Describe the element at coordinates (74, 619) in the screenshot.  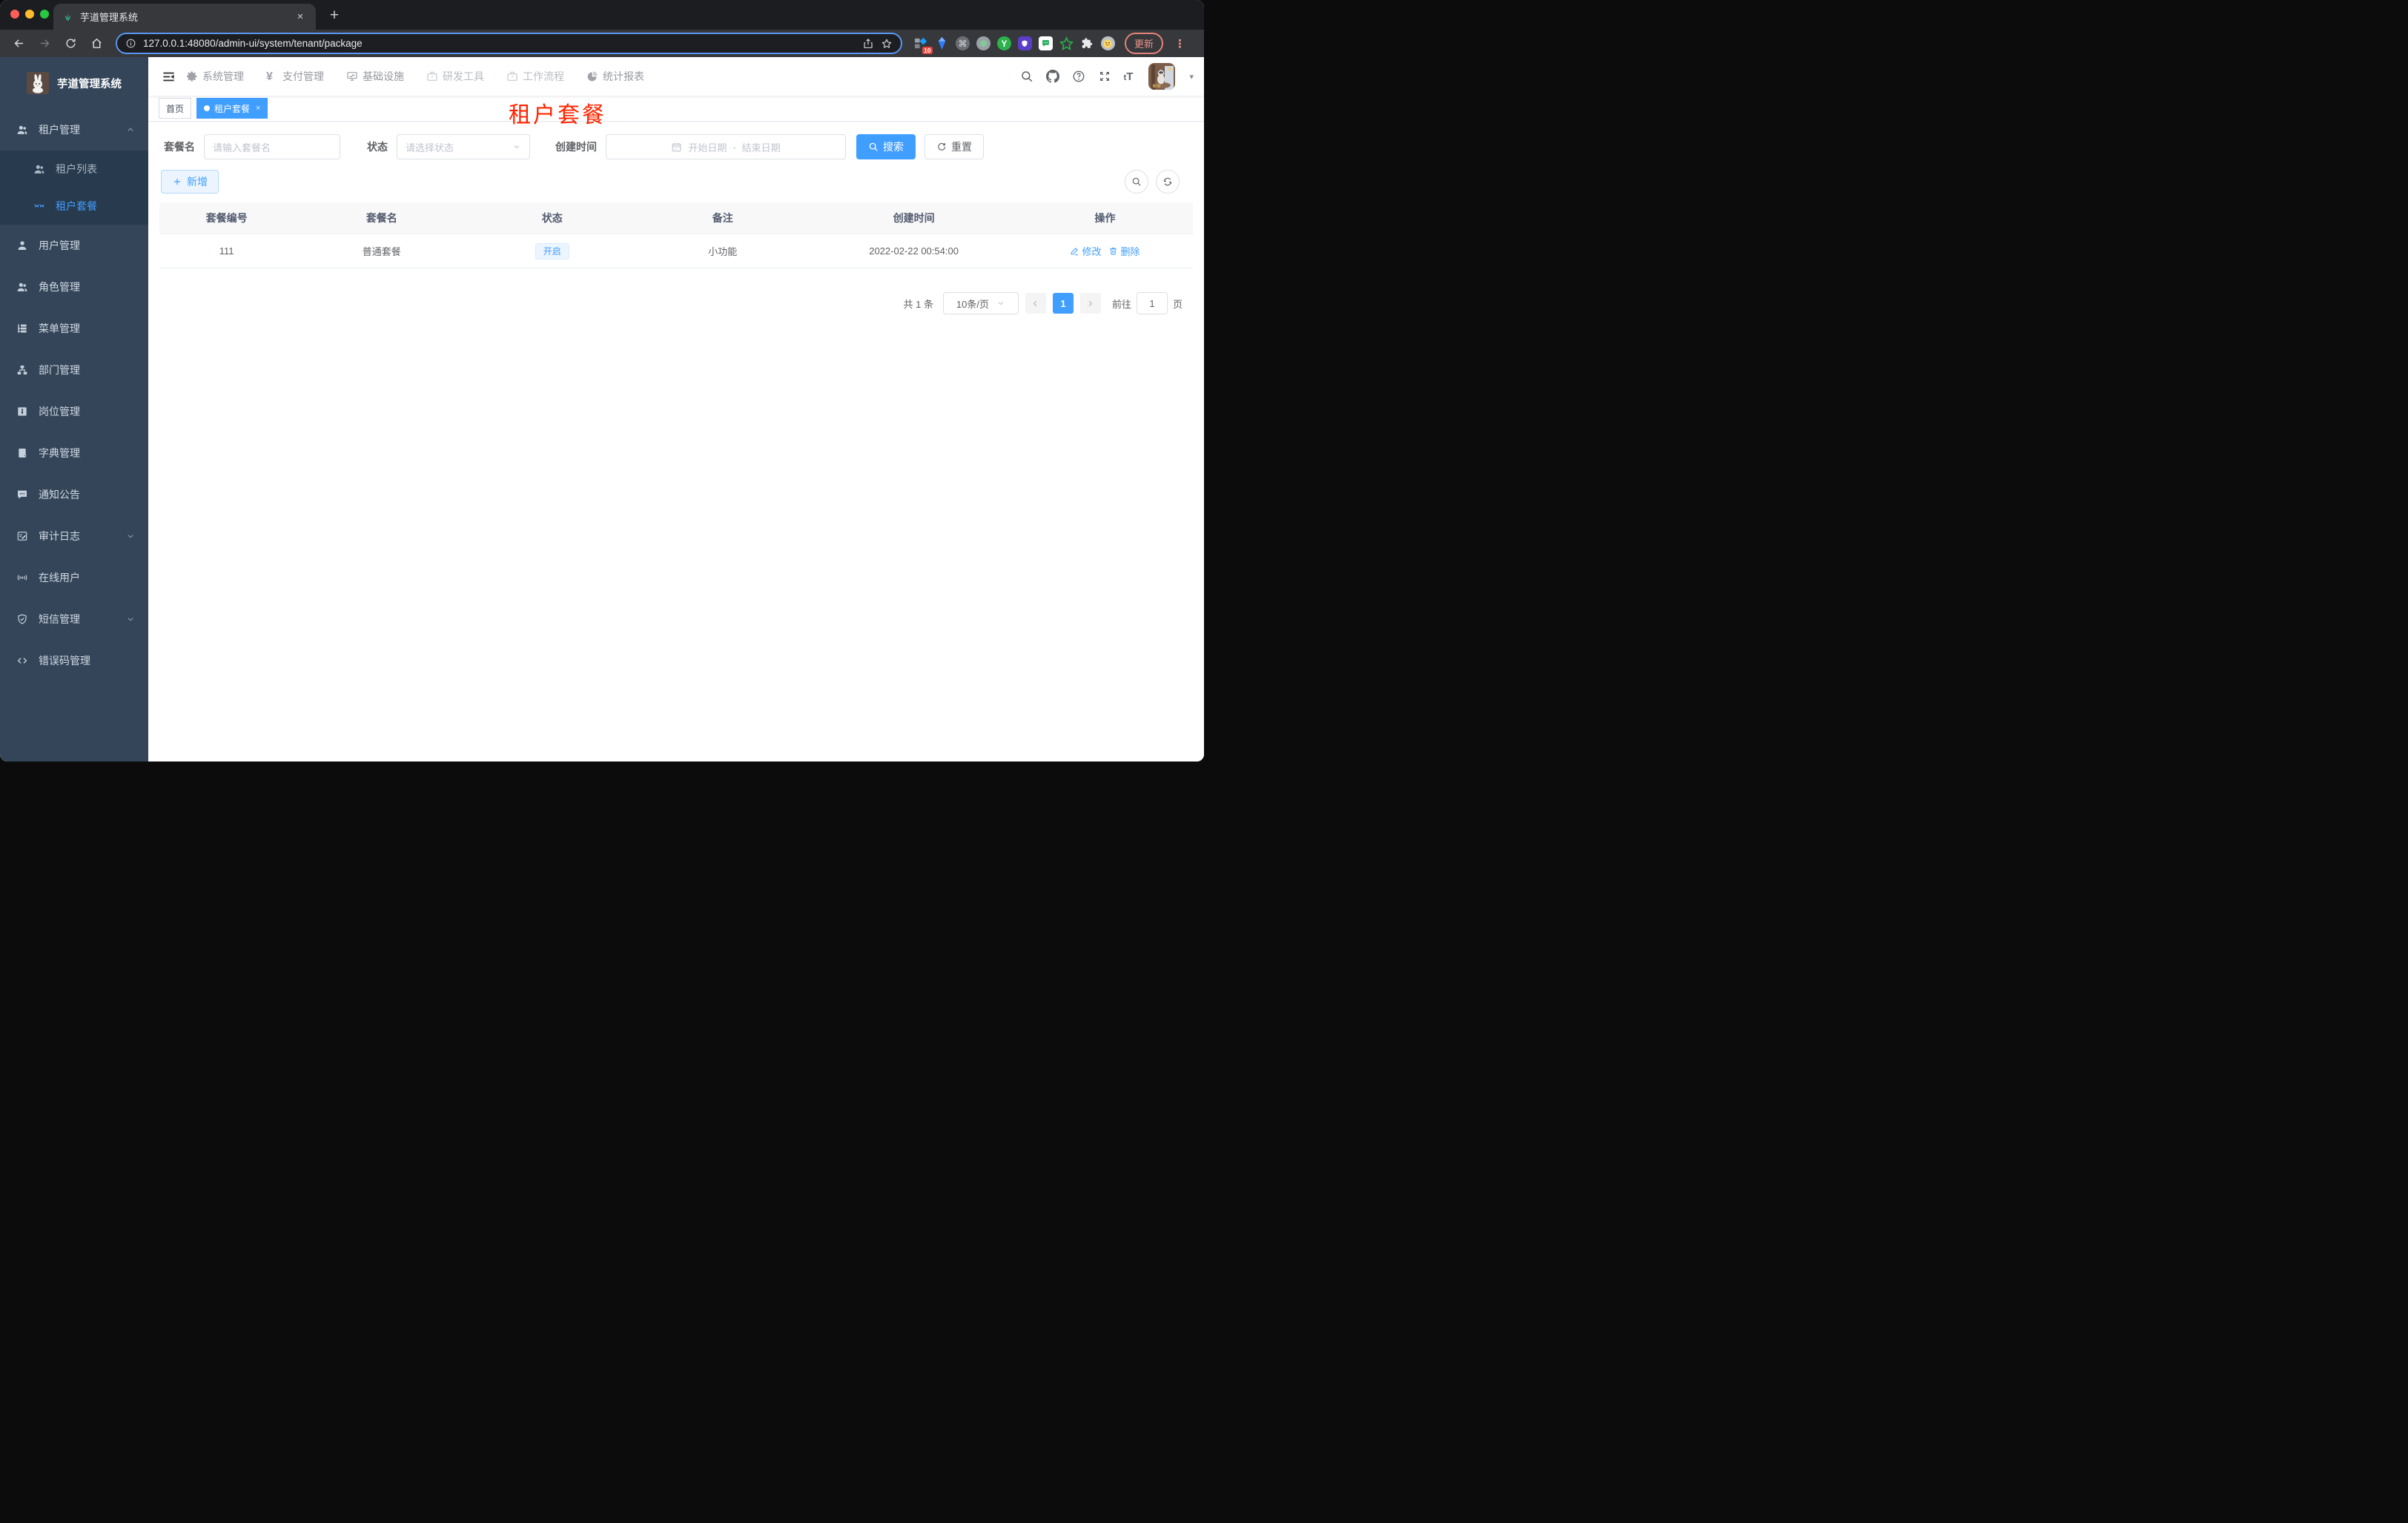
I see `sidebar-item-sms: 短信管理` at that location.